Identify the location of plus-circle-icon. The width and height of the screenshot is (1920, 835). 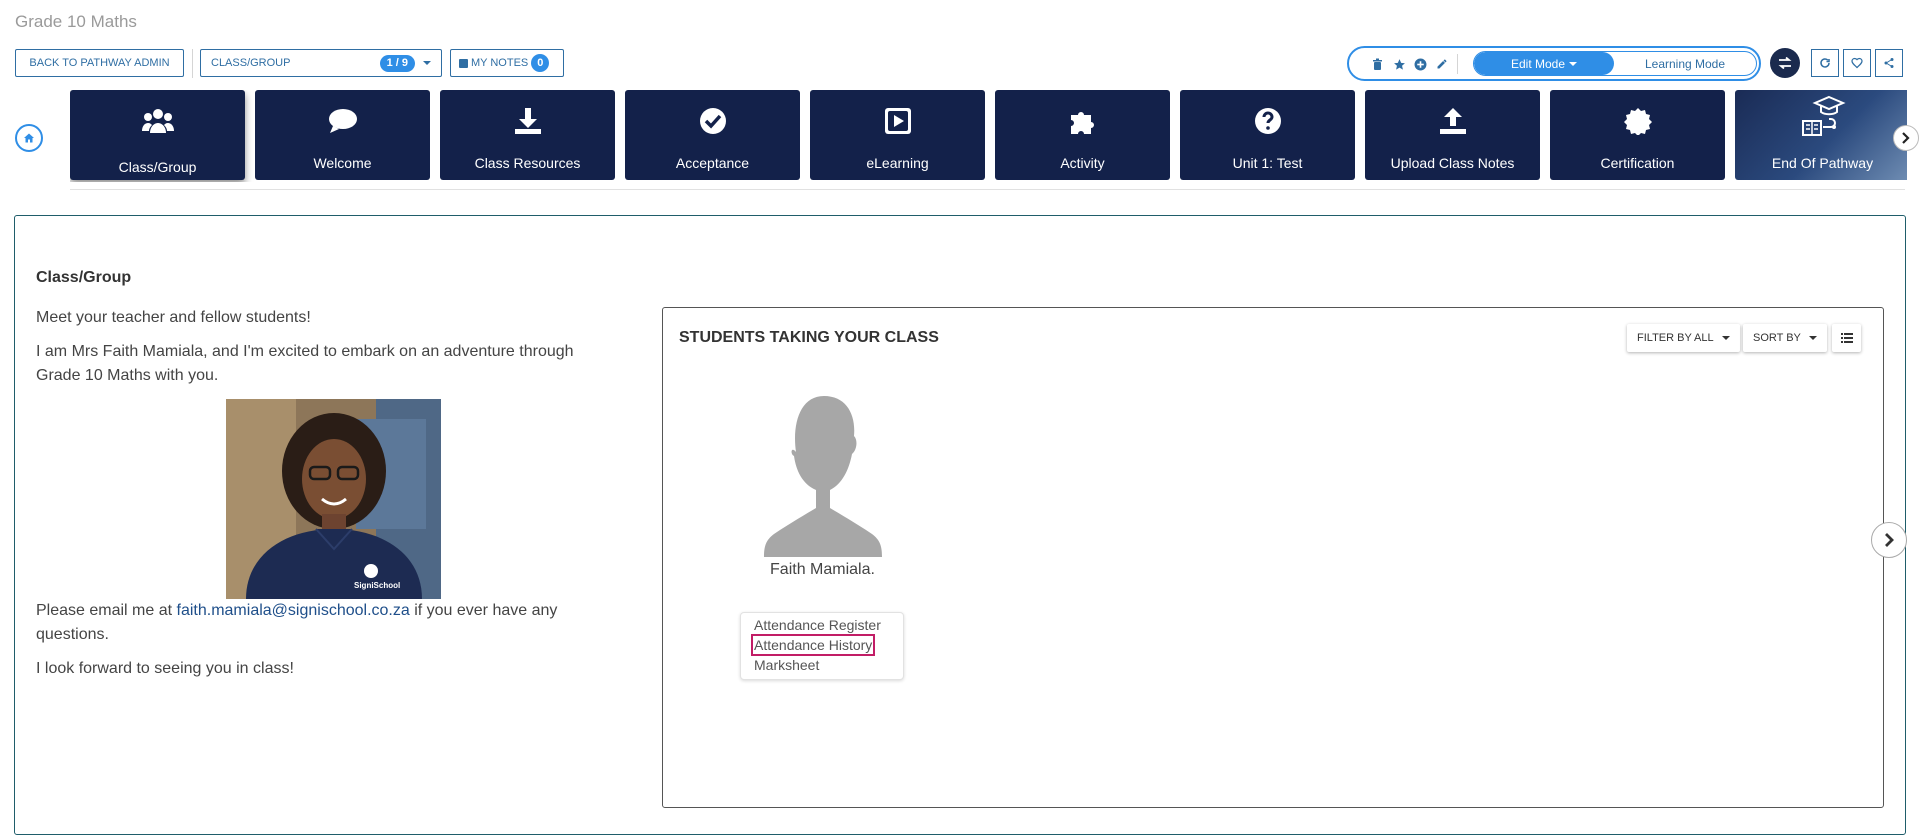
(1420, 64).